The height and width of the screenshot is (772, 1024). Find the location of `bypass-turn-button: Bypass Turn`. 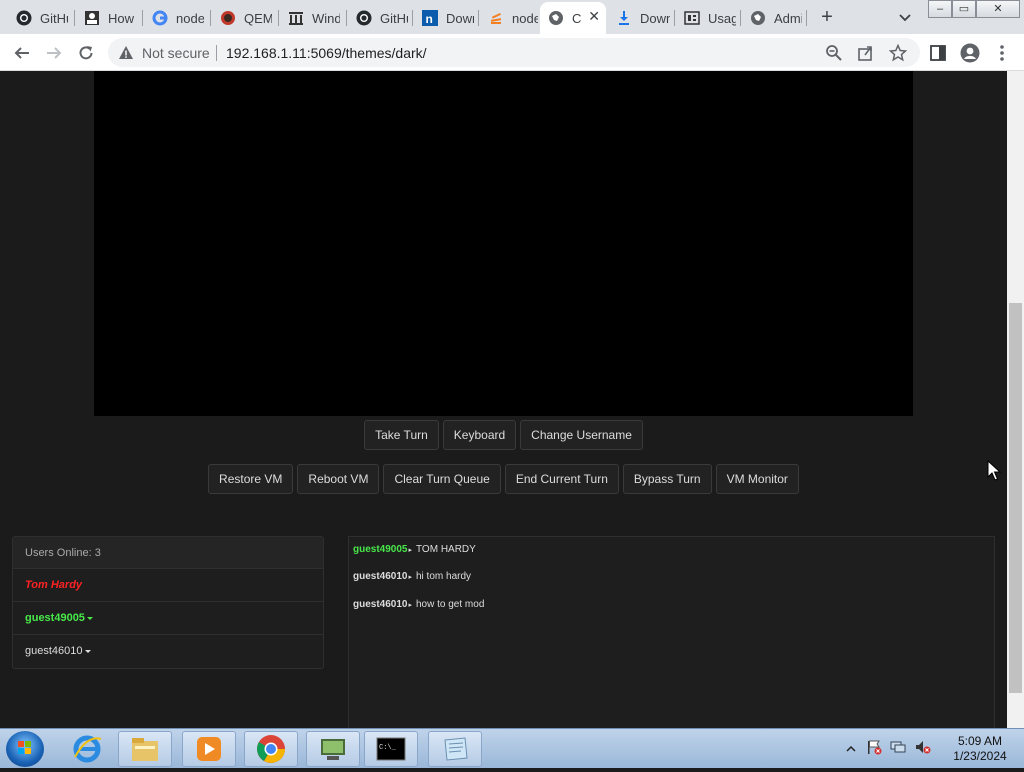

bypass-turn-button: Bypass Turn is located at coordinates (667, 479).